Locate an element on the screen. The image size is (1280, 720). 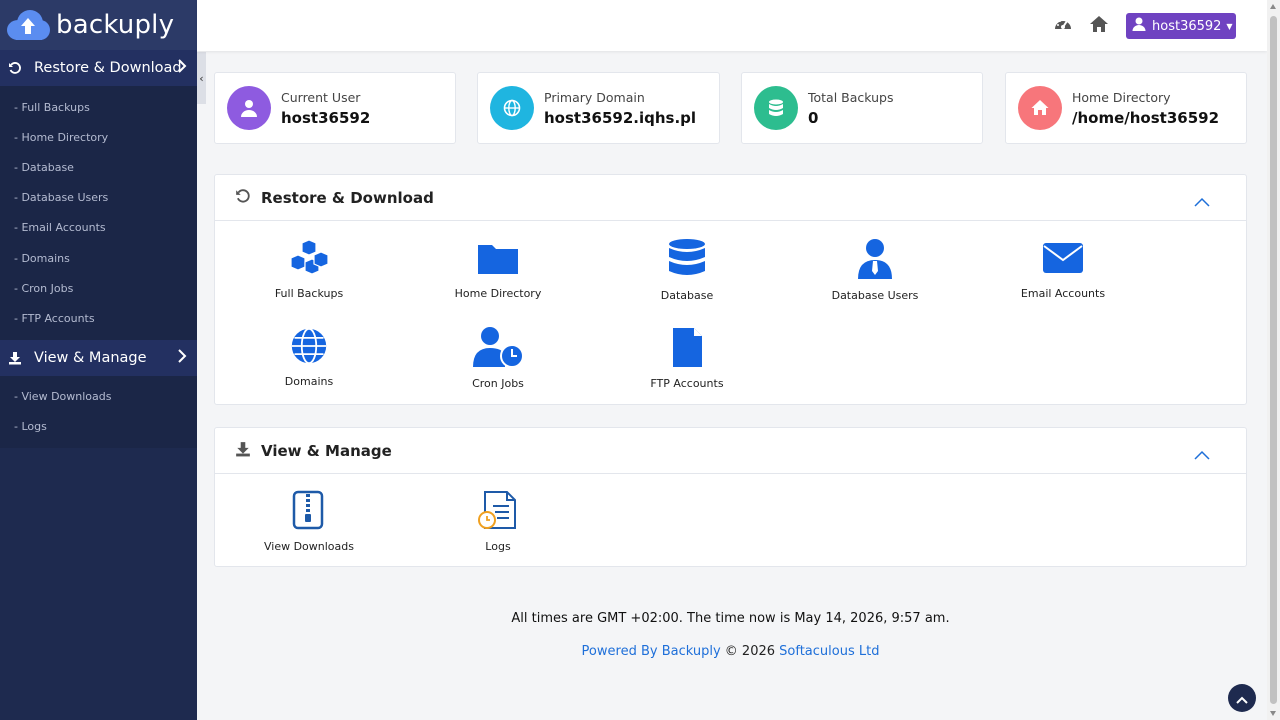
envelope-icon is located at coordinates (1063, 260).